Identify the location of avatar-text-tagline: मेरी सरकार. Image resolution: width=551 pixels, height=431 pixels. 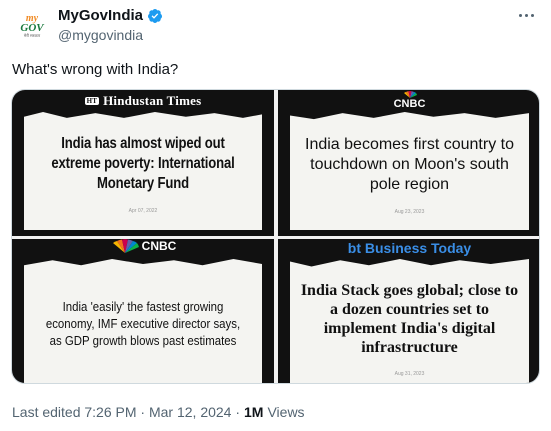
(32, 35).